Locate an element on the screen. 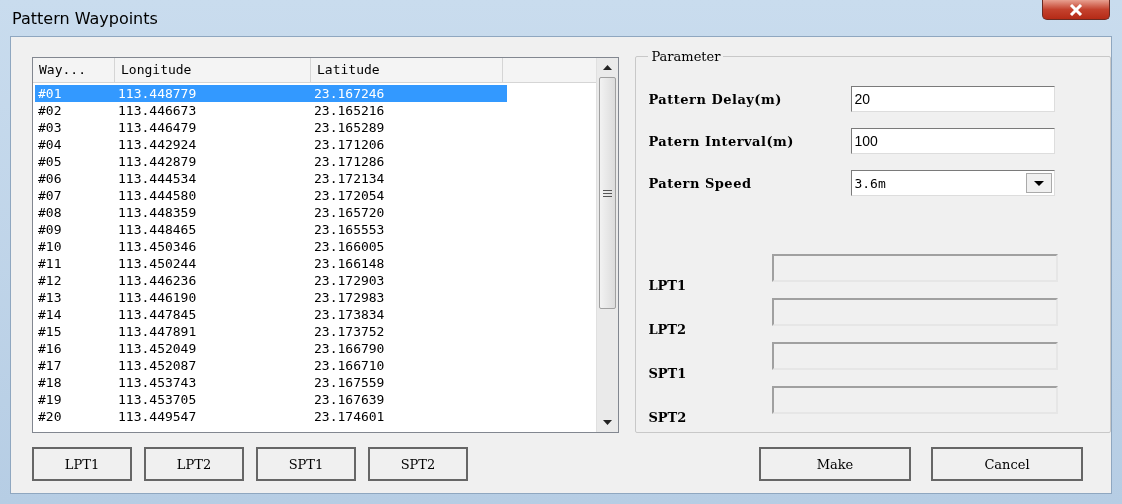  waypoint-row: #13 113.446190 23.172983 is located at coordinates (271, 297).